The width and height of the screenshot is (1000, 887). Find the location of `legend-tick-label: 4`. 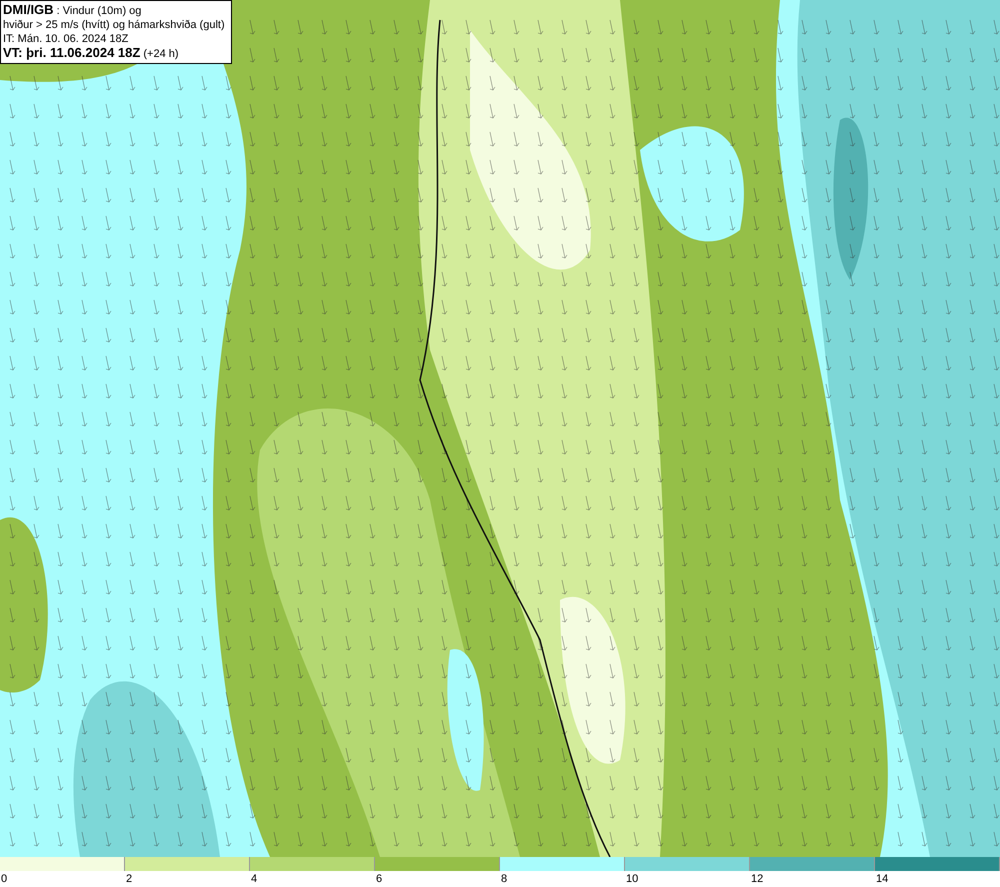

legend-tick-label: 4 is located at coordinates (254, 879).